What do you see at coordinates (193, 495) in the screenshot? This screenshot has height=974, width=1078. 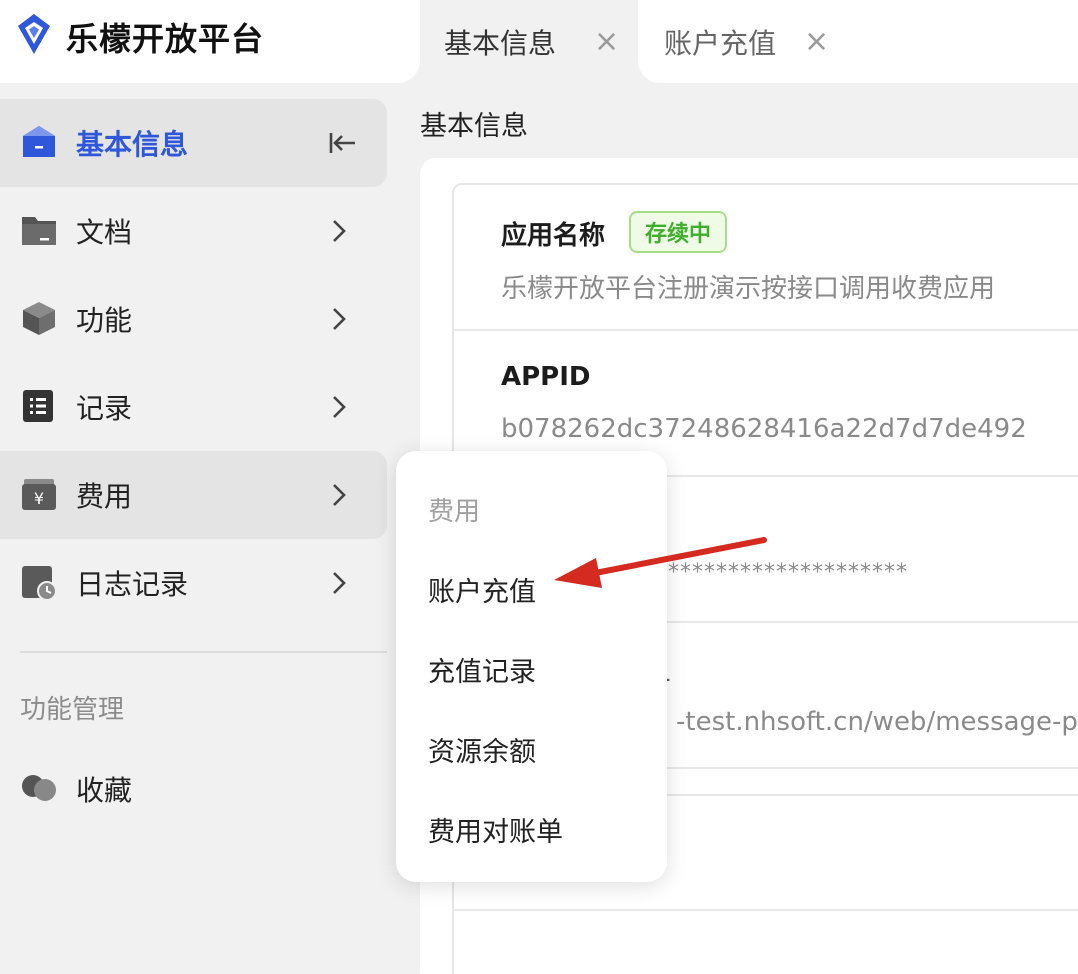 I see `sidebar-item-fees: ¥ 费用` at bounding box center [193, 495].